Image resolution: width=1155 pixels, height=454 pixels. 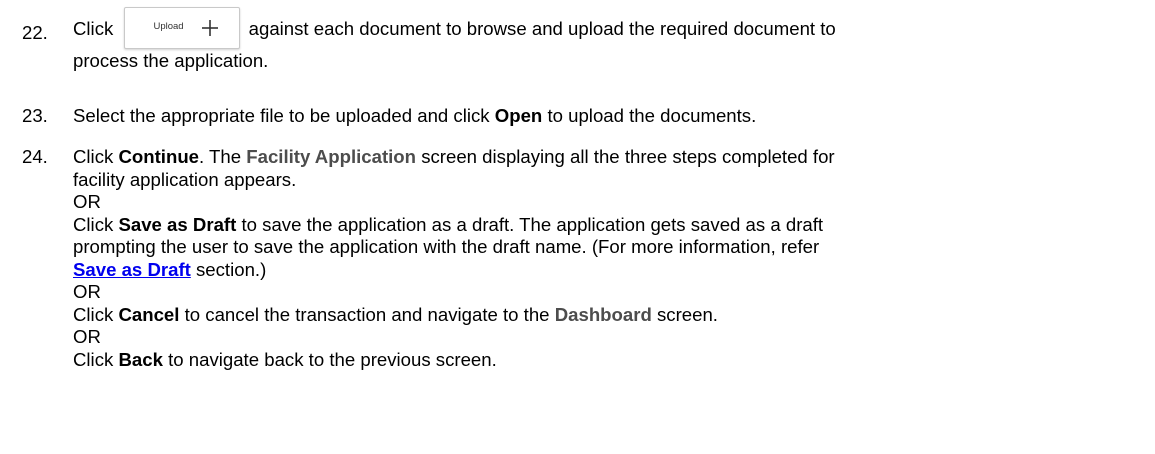 What do you see at coordinates (132, 269) in the screenshot?
I see `save-as-draft-link: Save as Draft` at bounding box center [132, 269].